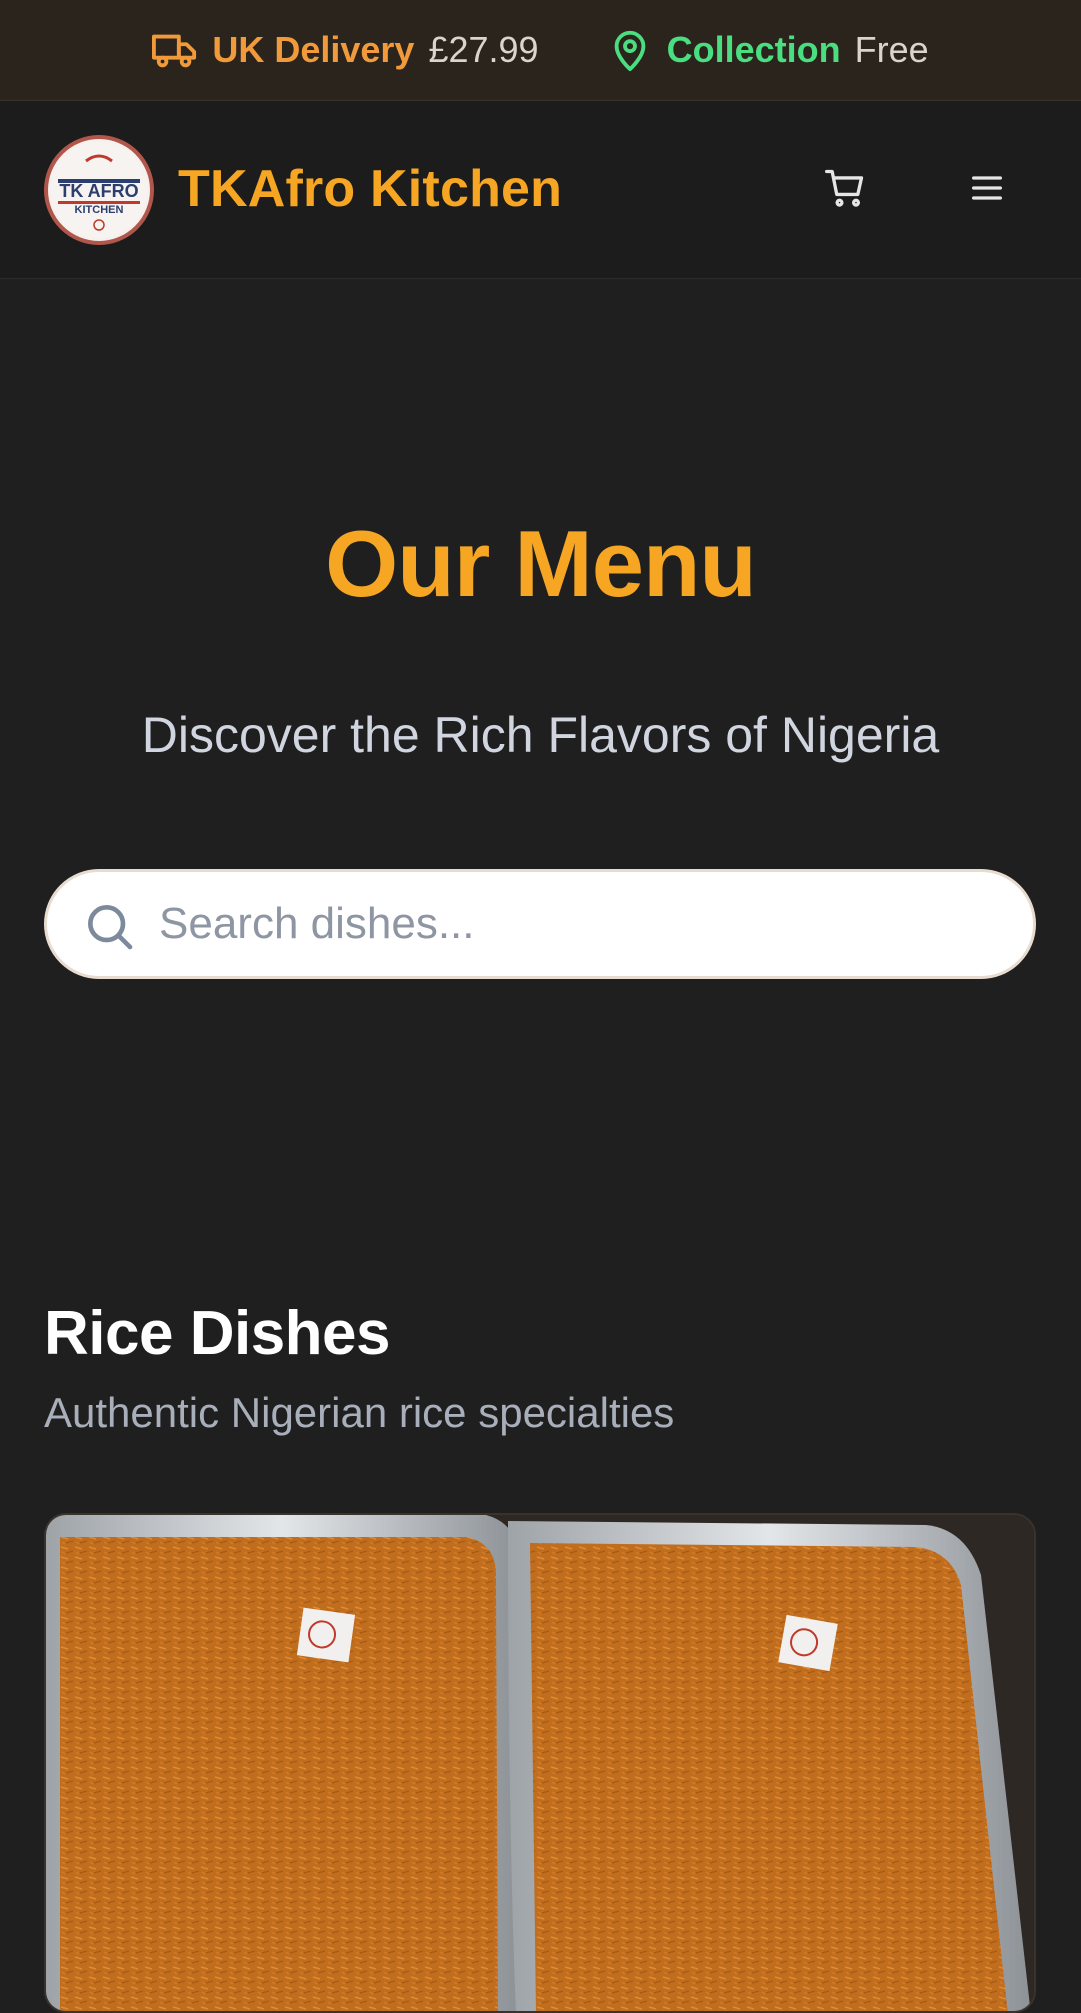 The image size is (1081, 2013). I want to click on collection-info: Collection Free, so click(768, 50).